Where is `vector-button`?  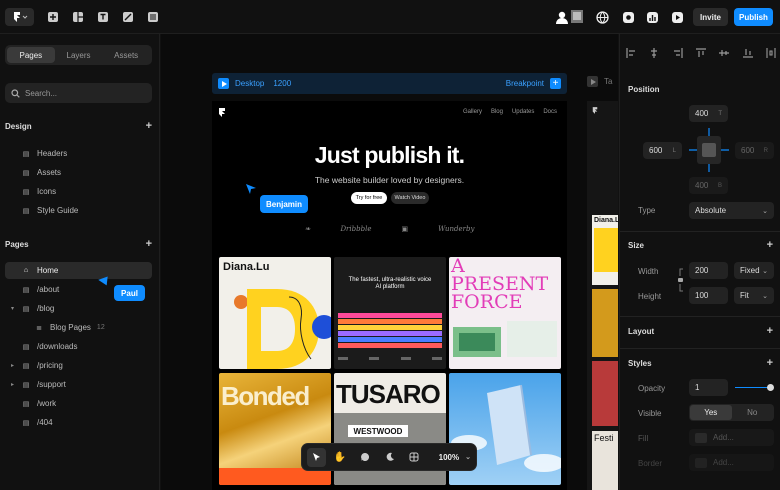
vector-button is located at coordinates (128, 17).